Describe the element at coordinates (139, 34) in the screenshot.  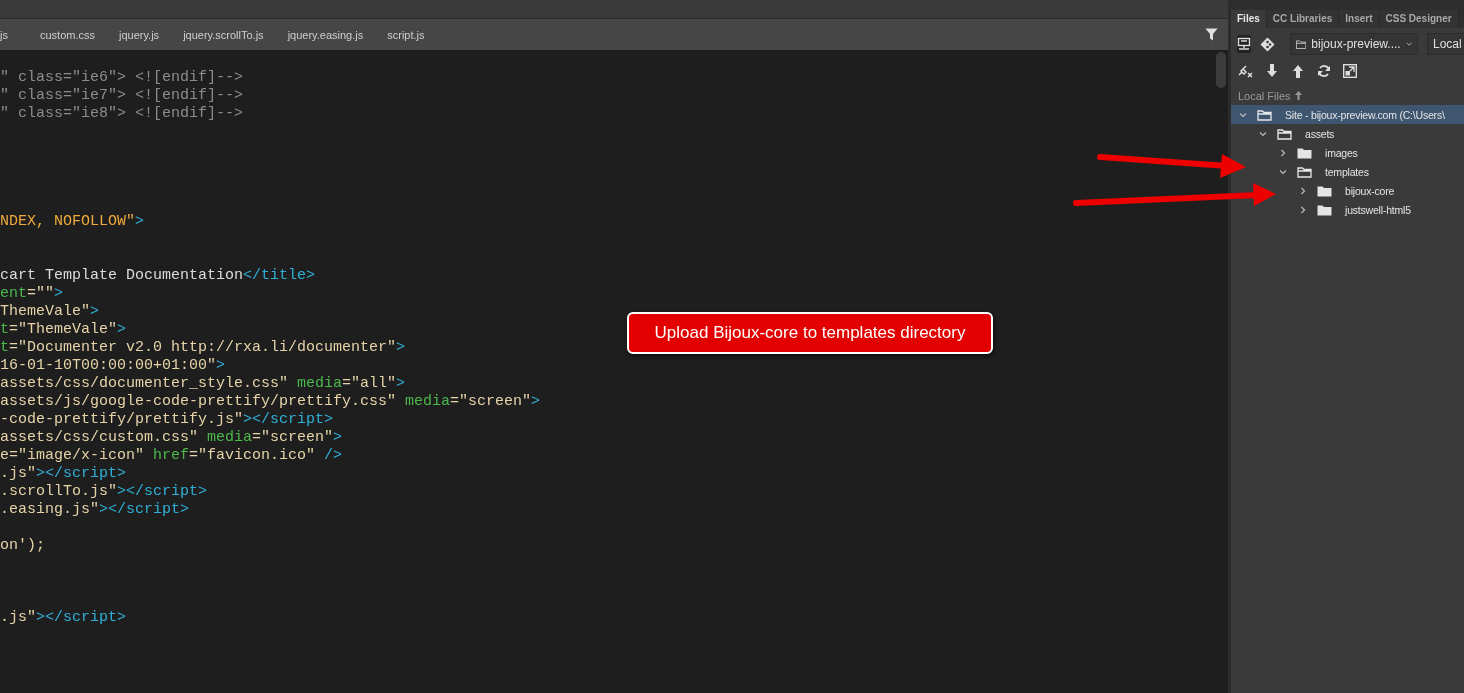
I see `file-tab: jquery.js` at that location.